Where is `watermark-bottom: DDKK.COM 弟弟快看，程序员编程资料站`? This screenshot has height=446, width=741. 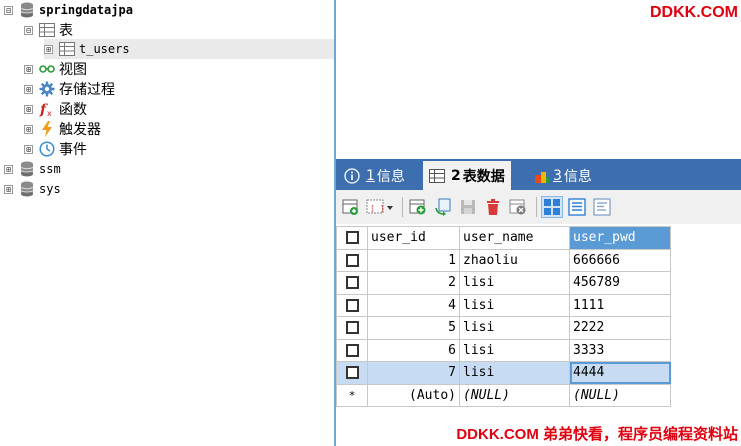
watermark-bottom: DDKK.COM 弟弟快看，程序员编程资料站 is located at coordinates (597, 434).